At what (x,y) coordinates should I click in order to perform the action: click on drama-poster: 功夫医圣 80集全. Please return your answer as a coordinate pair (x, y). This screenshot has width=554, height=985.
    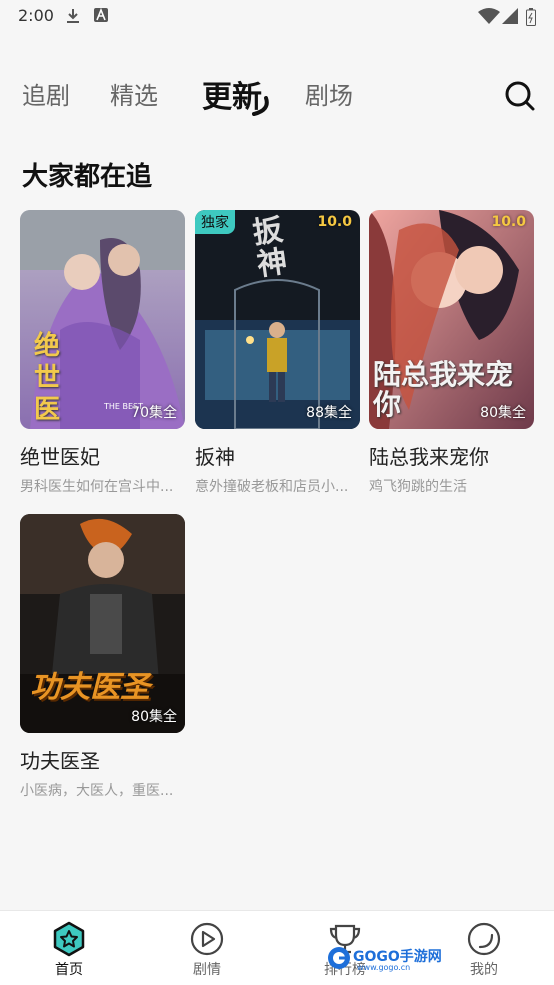
    Looking at the image, I should click on (102, 623).